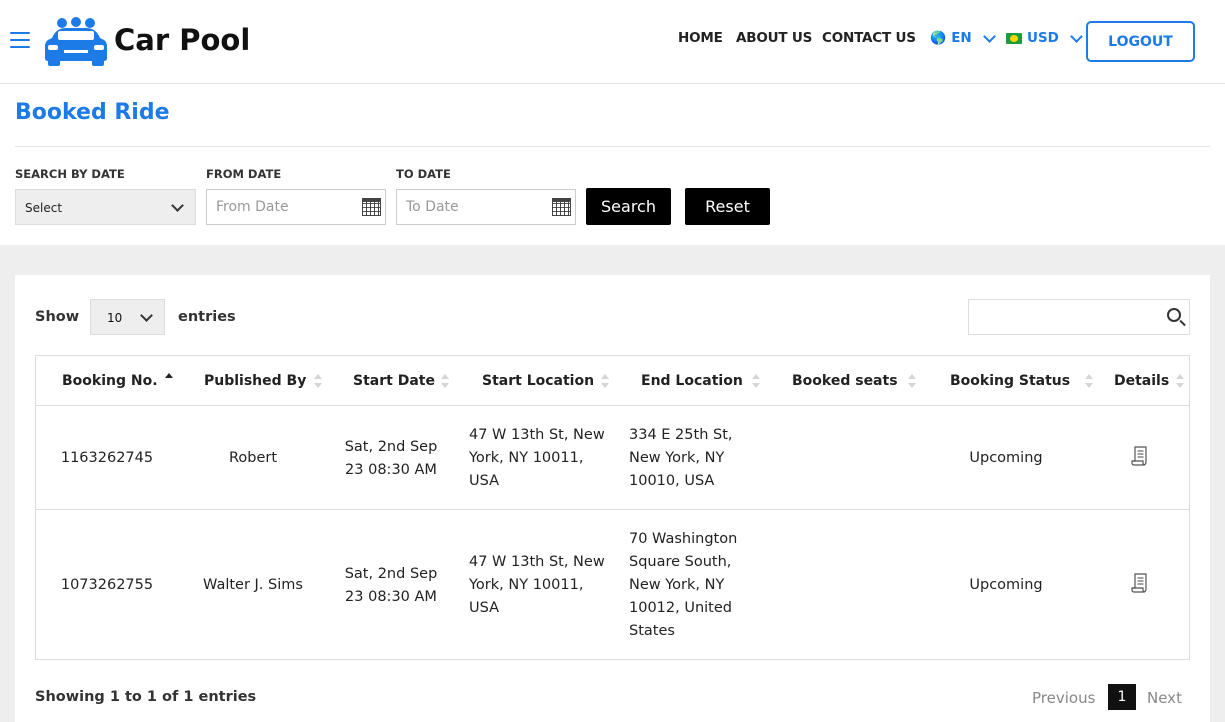  Describe the element at coordinates (612, 146) in the screenshot. I see `divider` at that location.